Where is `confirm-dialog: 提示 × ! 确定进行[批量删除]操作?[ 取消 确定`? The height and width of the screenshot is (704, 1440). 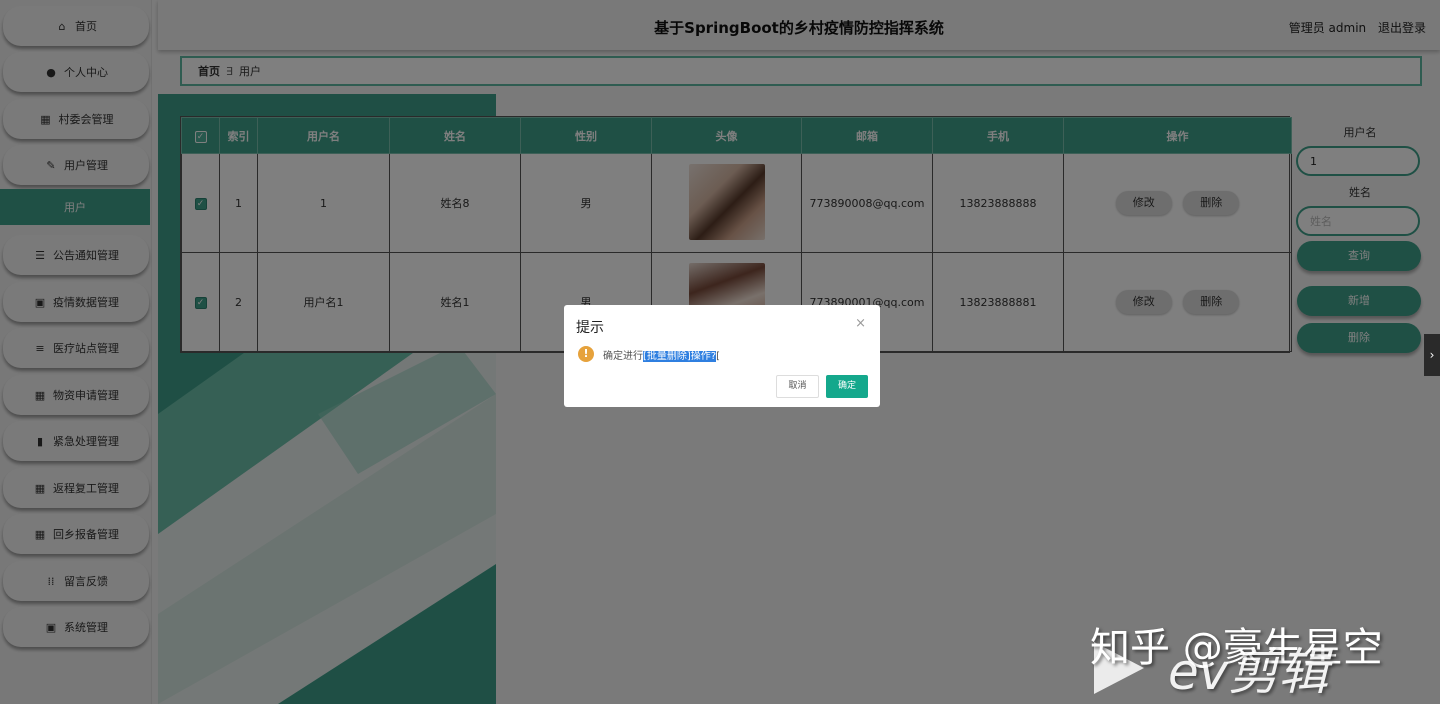 confirm-dialog: 提示 × ! 确定进行[批量删除]操作?[ 取消 确定 is located at coordinates (722, 356).